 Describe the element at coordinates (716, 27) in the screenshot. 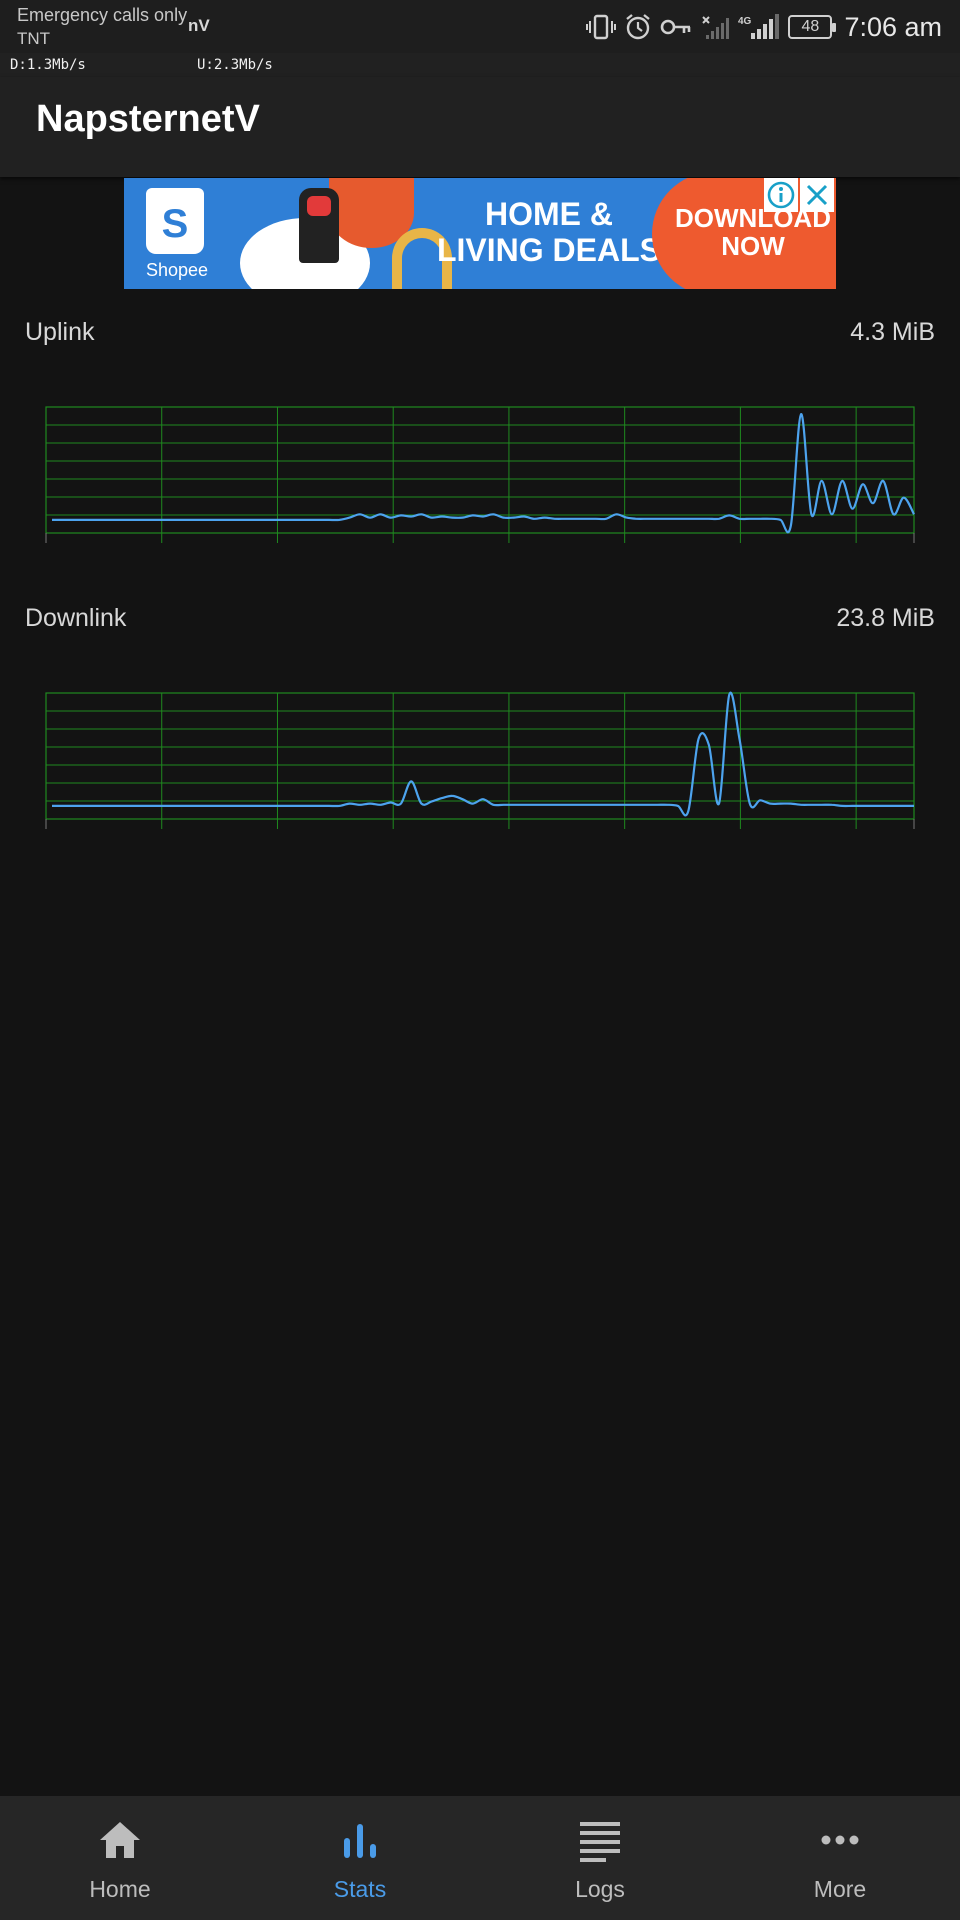

I see `signal-no-service-icon` at that location.